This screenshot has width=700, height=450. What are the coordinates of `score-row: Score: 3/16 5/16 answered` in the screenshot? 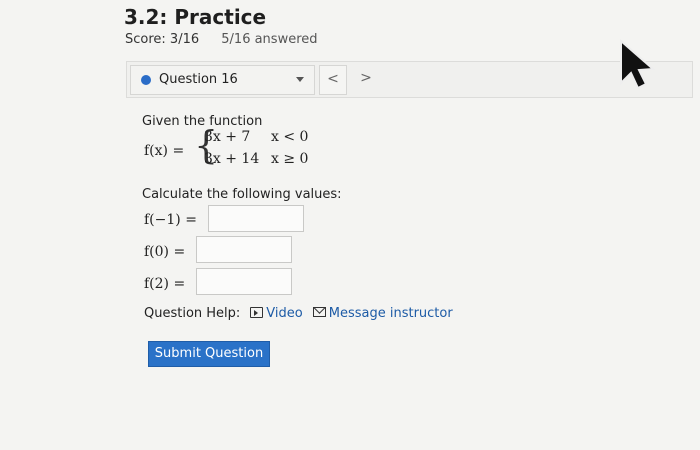 It's located at (221, 39).